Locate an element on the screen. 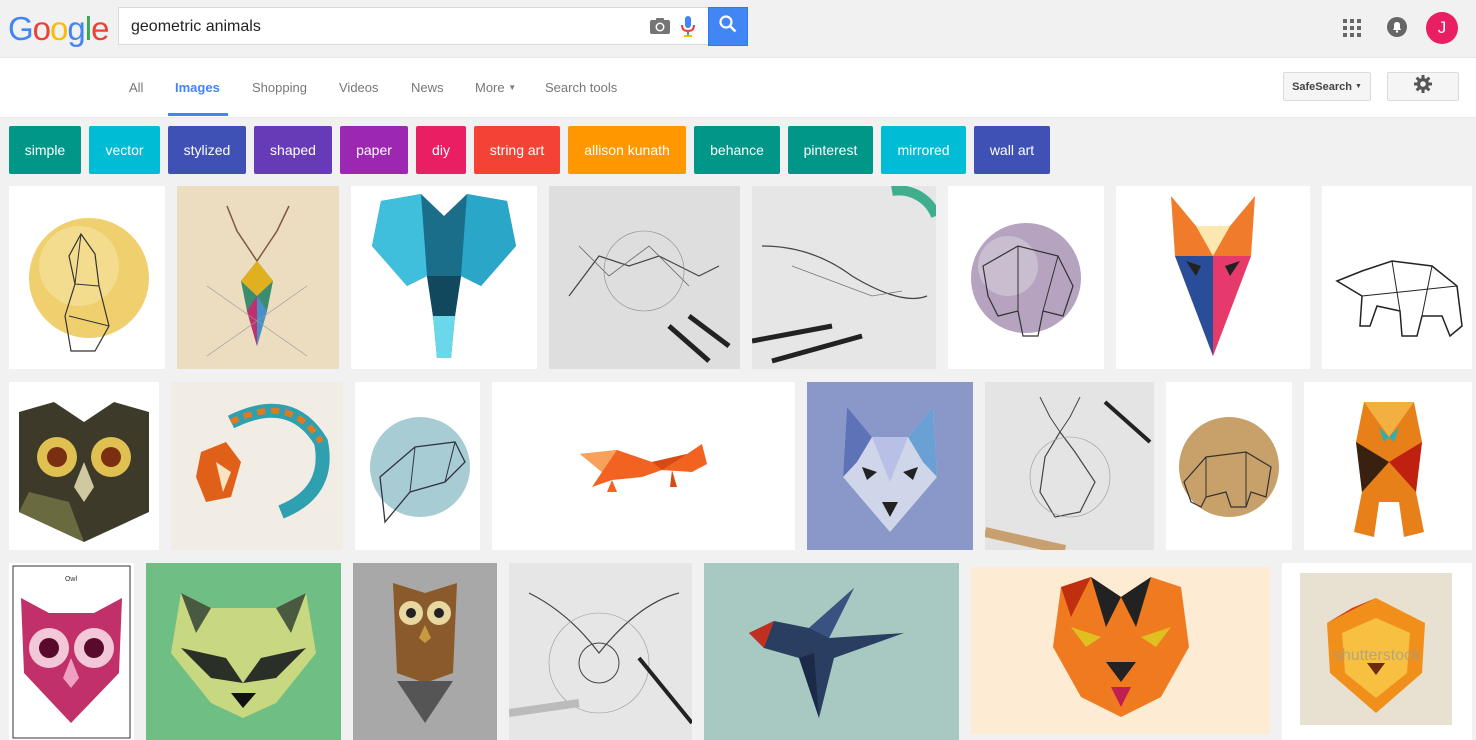  active-tab-indicator is located at coordinates (198, 114).